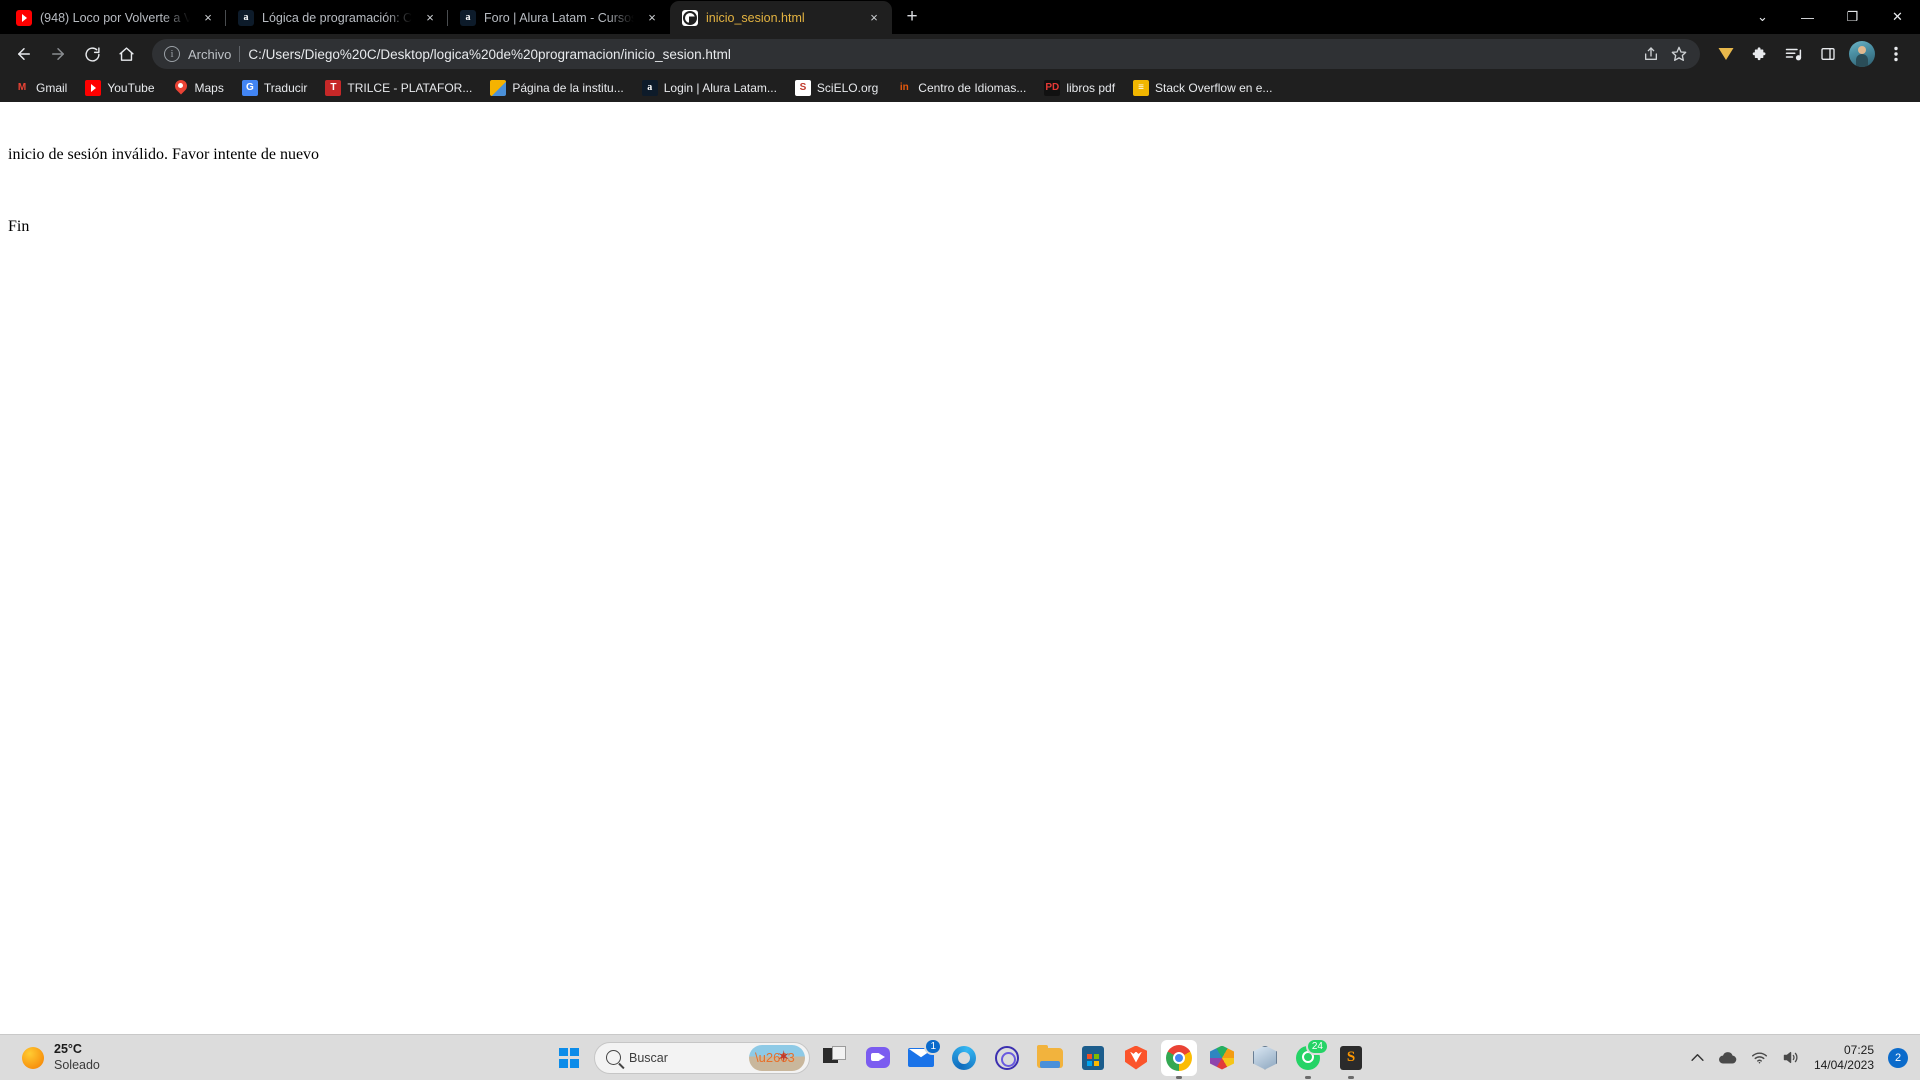 The width and height of the screenshot is (1920, 1080). What do you see at coordinates (1762, 17) in the screenshot?
I see `tab-search-chevron-icon: ⌄` at bounding box center [1762, 17].